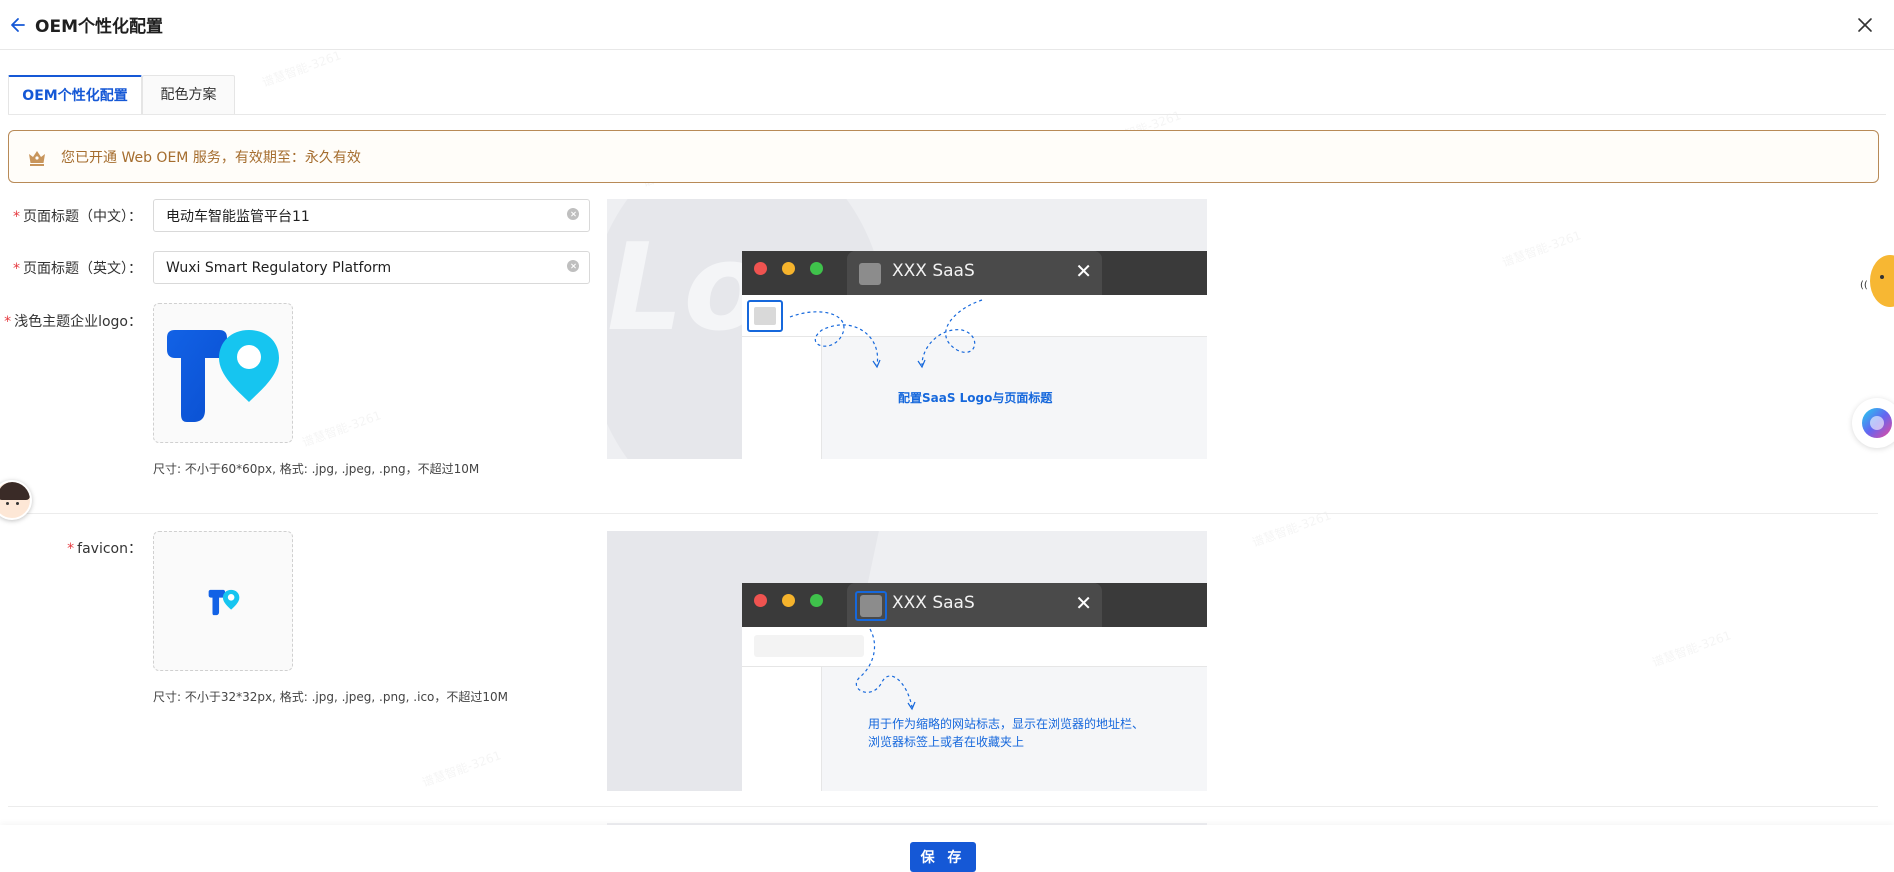 This screenshot has width=1894, height=872. I want to click on label-text: 页面标题（英文）：, so click(82, 269).